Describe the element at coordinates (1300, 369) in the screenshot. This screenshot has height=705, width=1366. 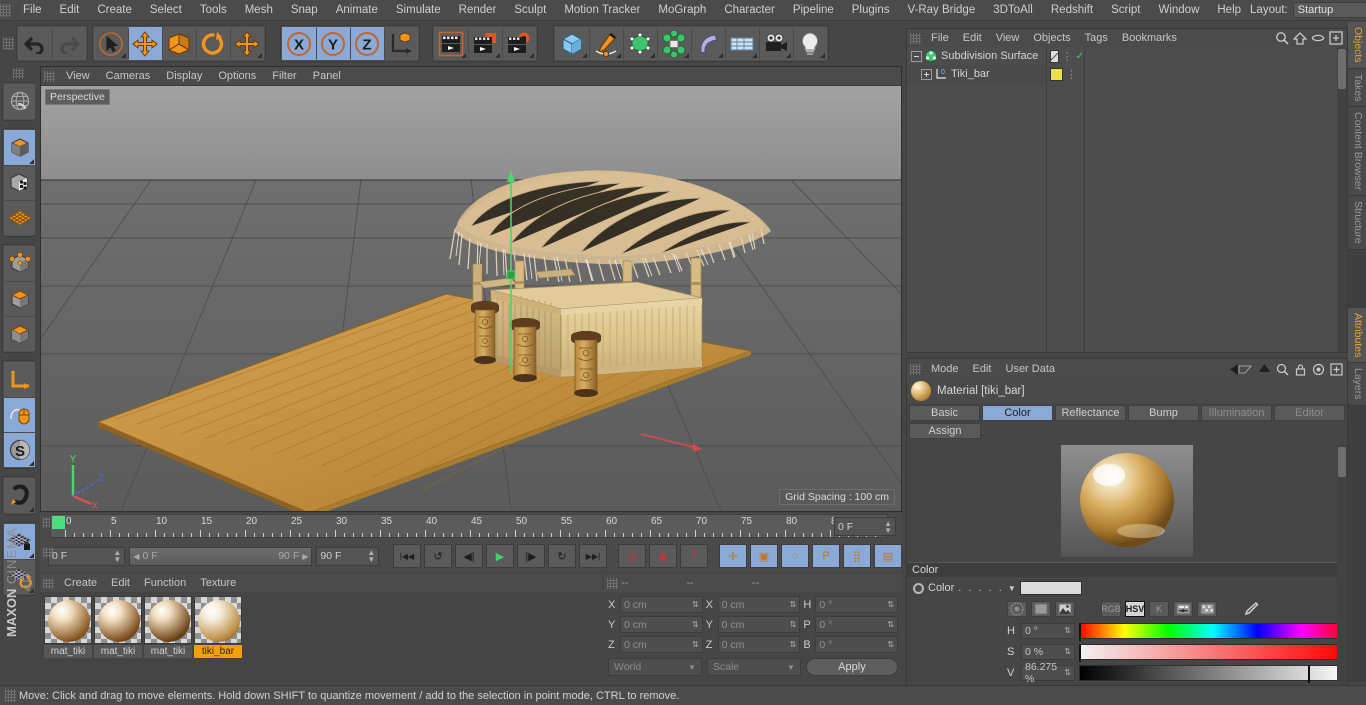
I see `lock-icon` at that location.